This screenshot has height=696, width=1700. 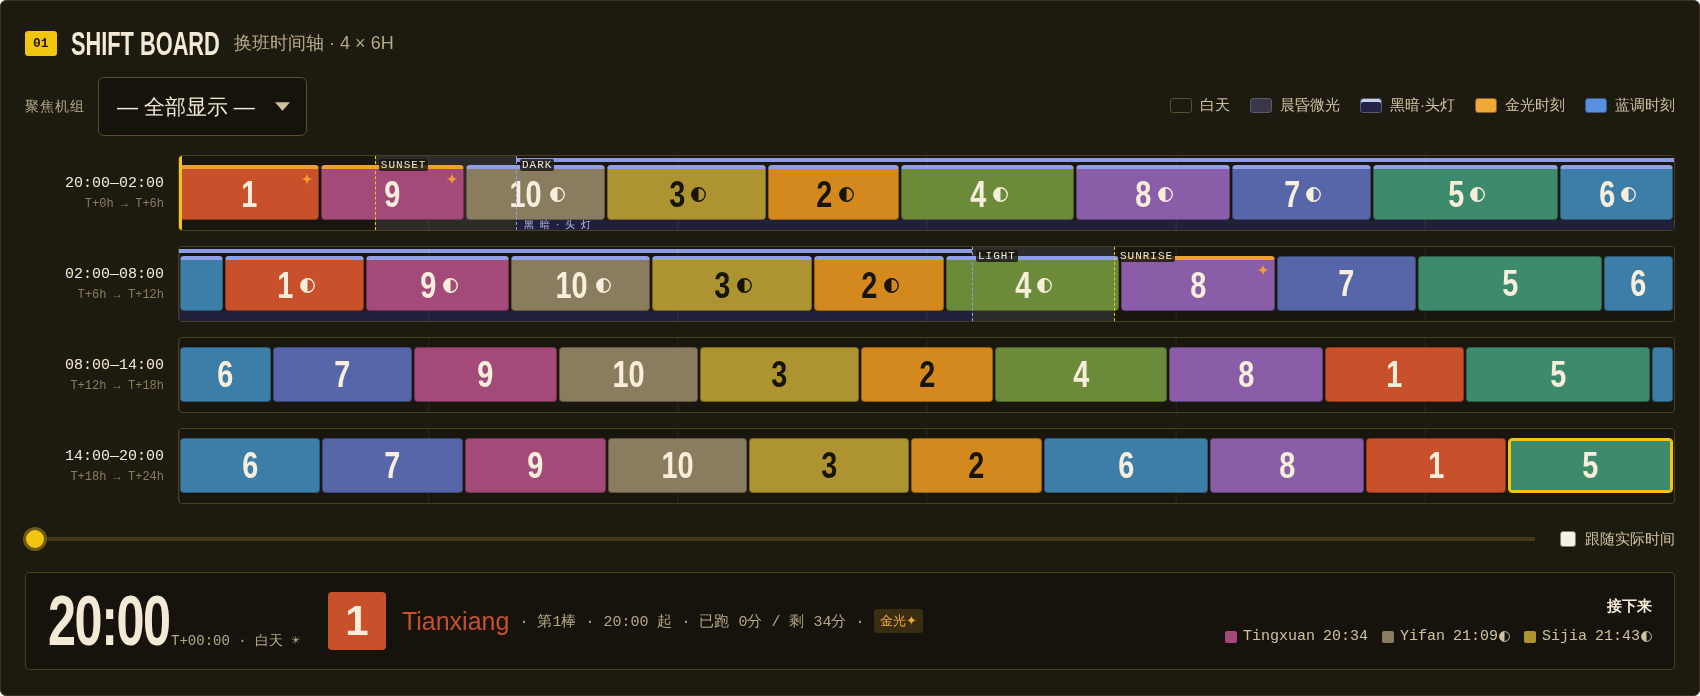 What do you see at coordinates (1215, 105) in the screenshot?
I see `legend-label: 白天` at bounding box center [1215, 105].